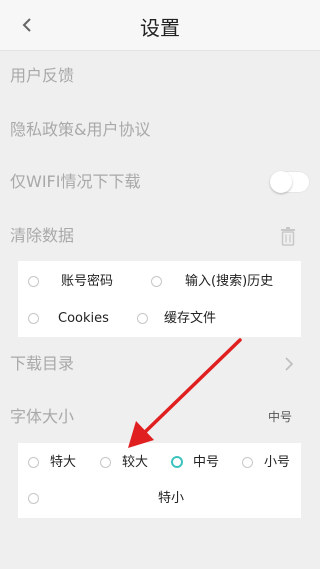 This screenshot has width=320, height=569. What do you see at coordinates (42, 363) in the screenshot?
I see `download-directory-label: 下载目录` at bounding box center [42, 363].